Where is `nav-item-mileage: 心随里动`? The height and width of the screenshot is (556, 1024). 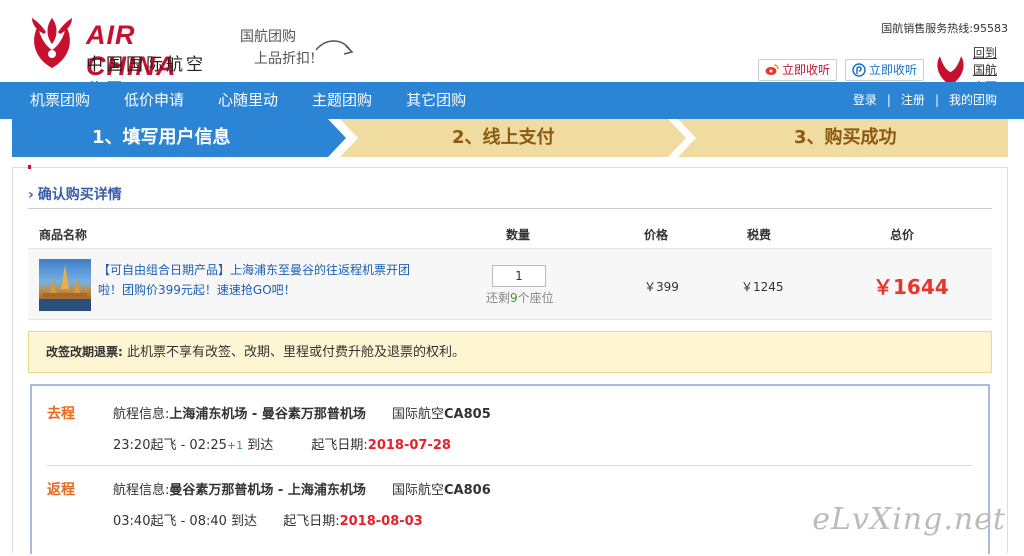 nav-item-mileage: 心随里动 is located at coordinates (248, 100).